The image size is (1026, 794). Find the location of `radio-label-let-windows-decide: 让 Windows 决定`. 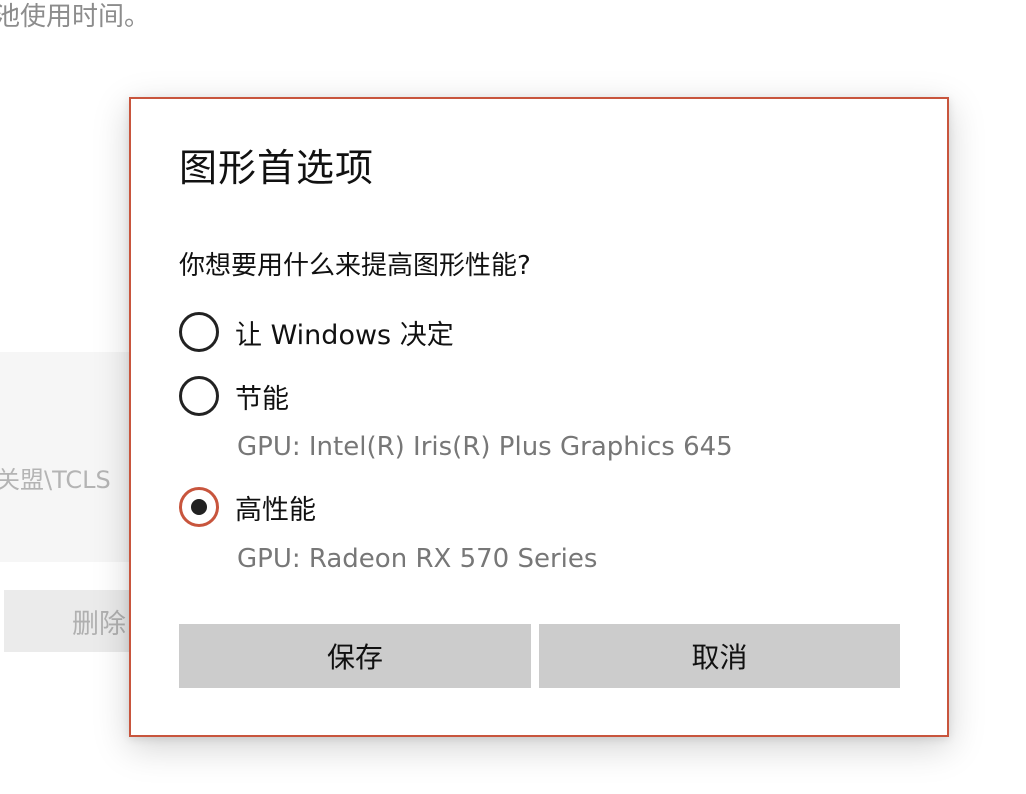

radio-label-let-windows-decide: 让 Windows 决定 is located at coordinates (344, 335).